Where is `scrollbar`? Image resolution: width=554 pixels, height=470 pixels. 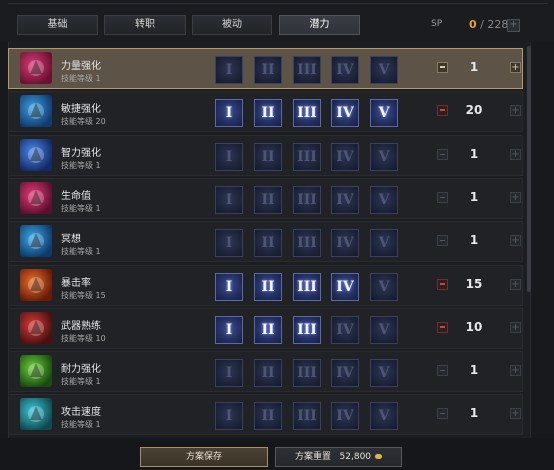
scrollbar is located at coordinates (529, 169).